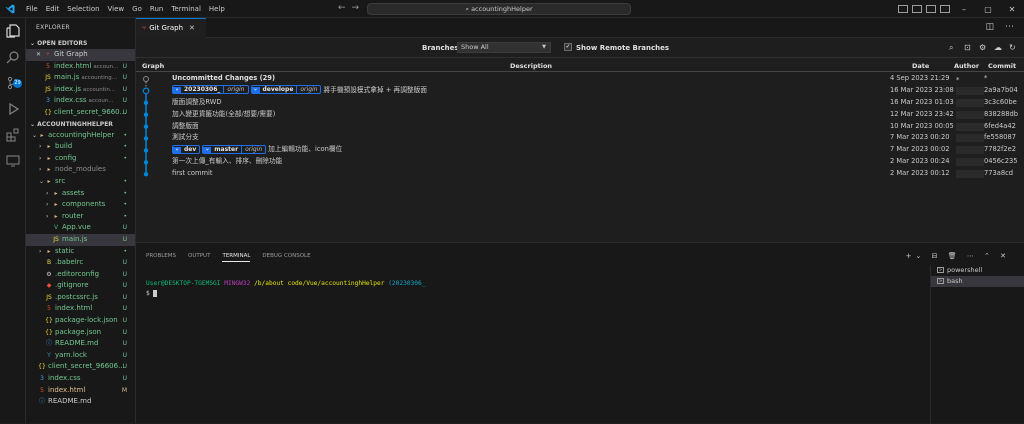  What do you see at coordinates (80, 402) in the screenshot?
I see `file-tree-item: ⓘ README.md` at bounding box center [80, 402].